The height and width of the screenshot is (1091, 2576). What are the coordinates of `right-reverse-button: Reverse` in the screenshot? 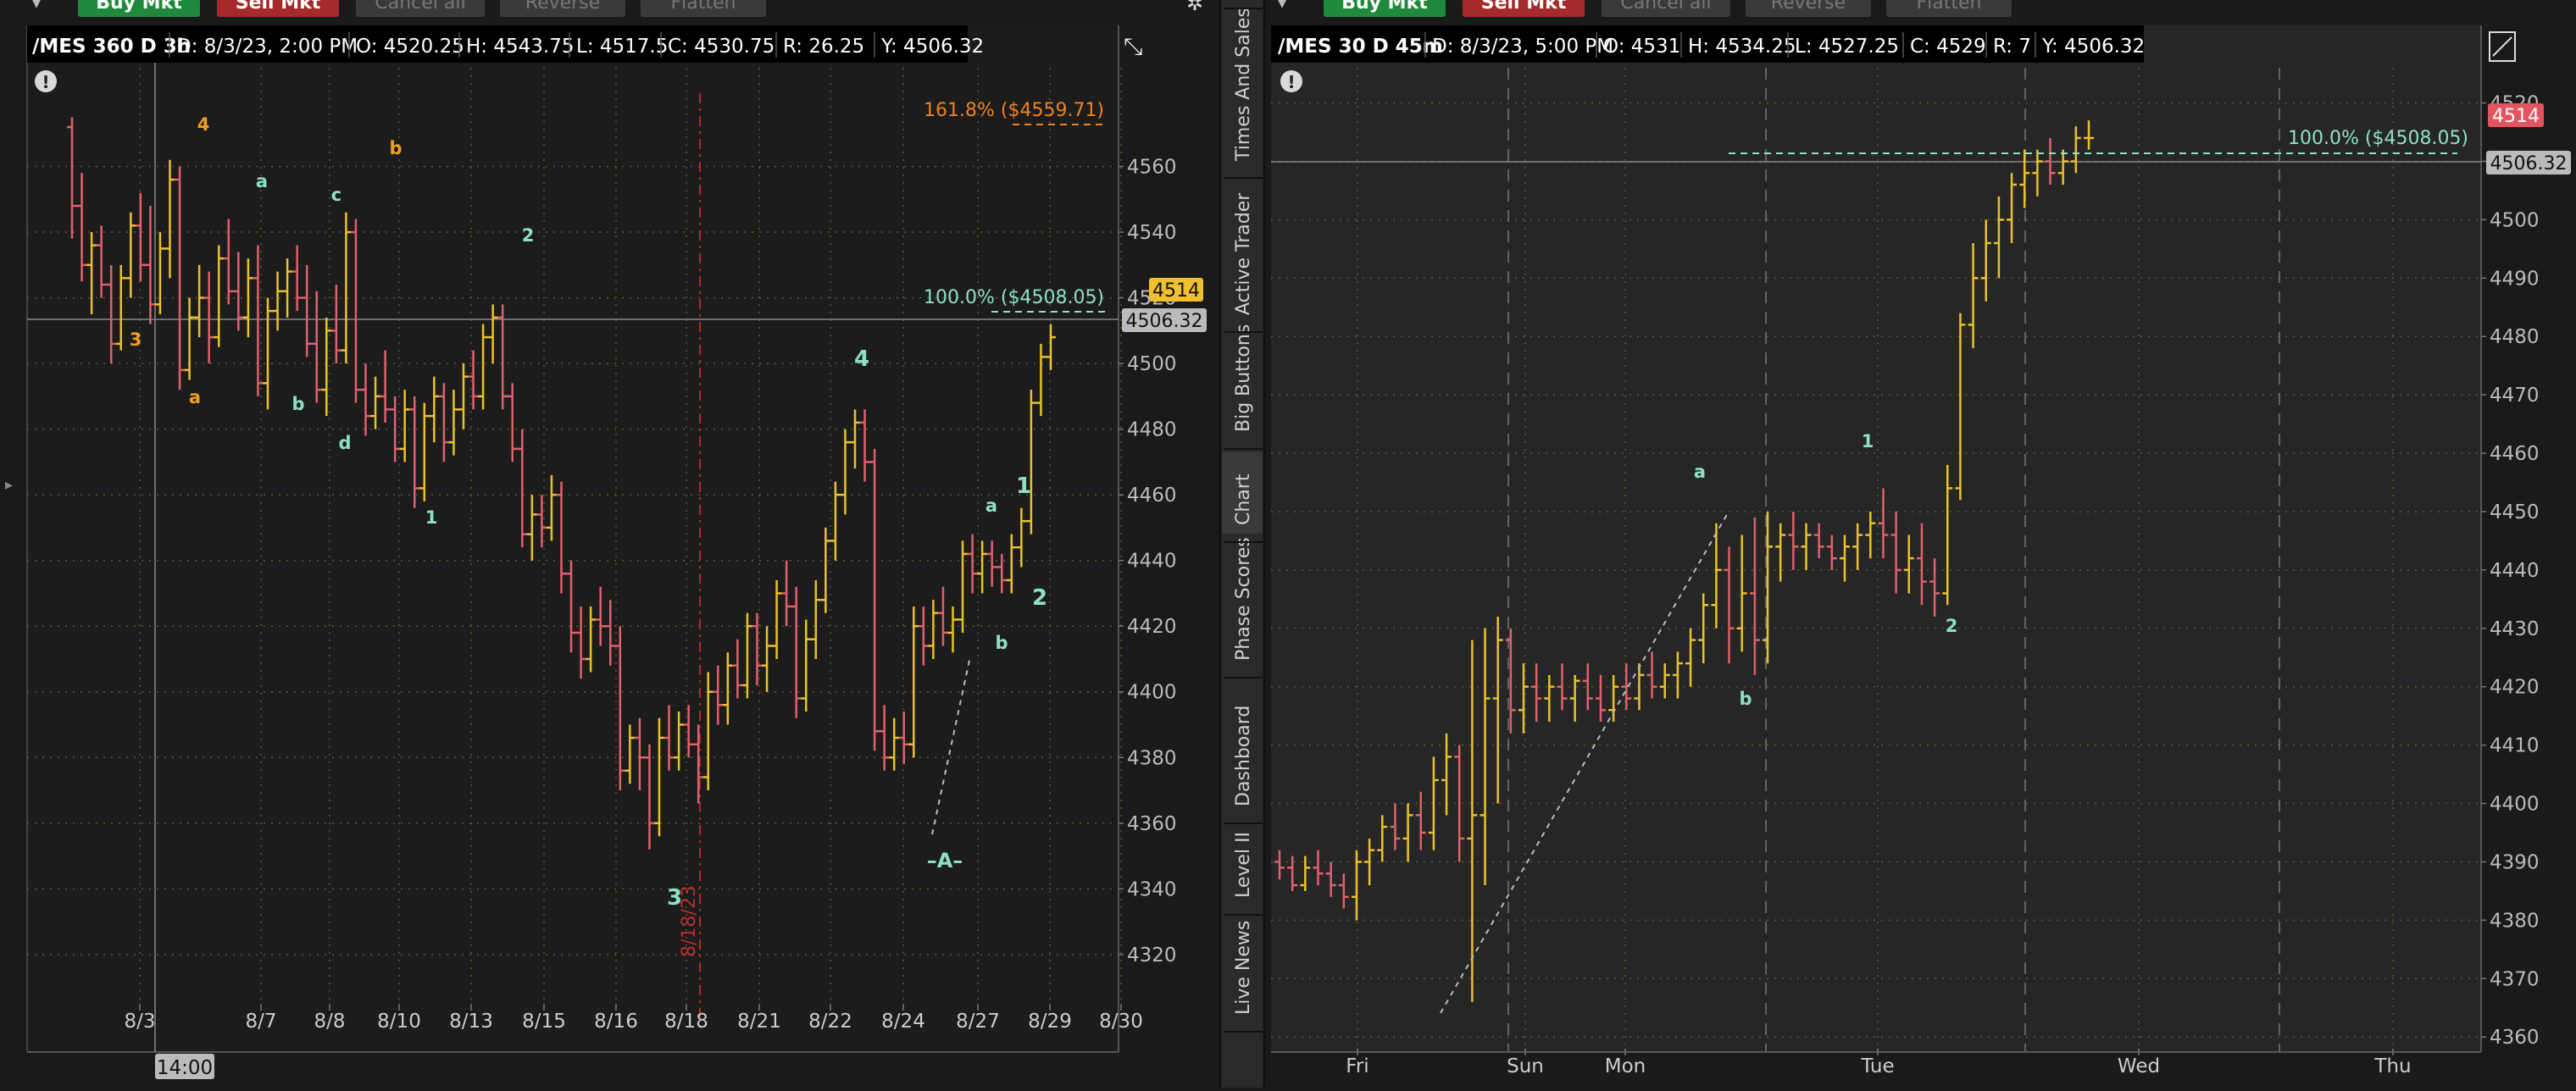 It's located at (1808, 8).